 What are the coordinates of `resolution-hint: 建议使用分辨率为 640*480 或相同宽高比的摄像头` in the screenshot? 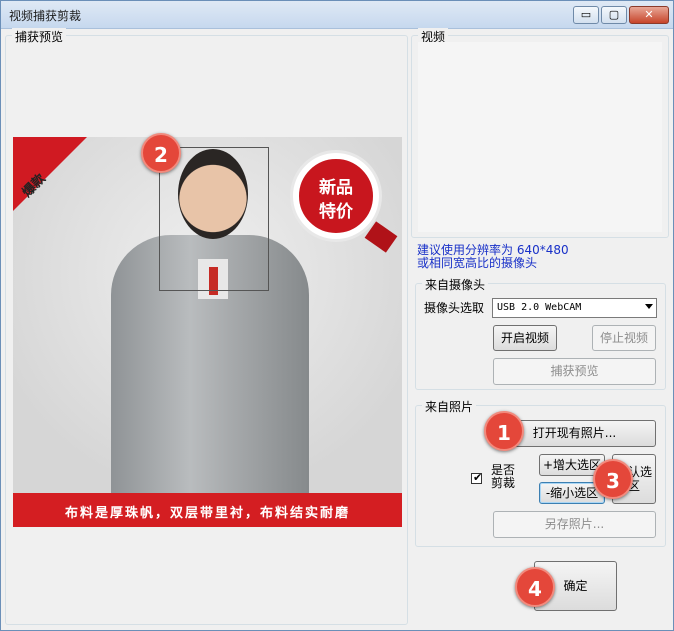 It's located at (493, 257).